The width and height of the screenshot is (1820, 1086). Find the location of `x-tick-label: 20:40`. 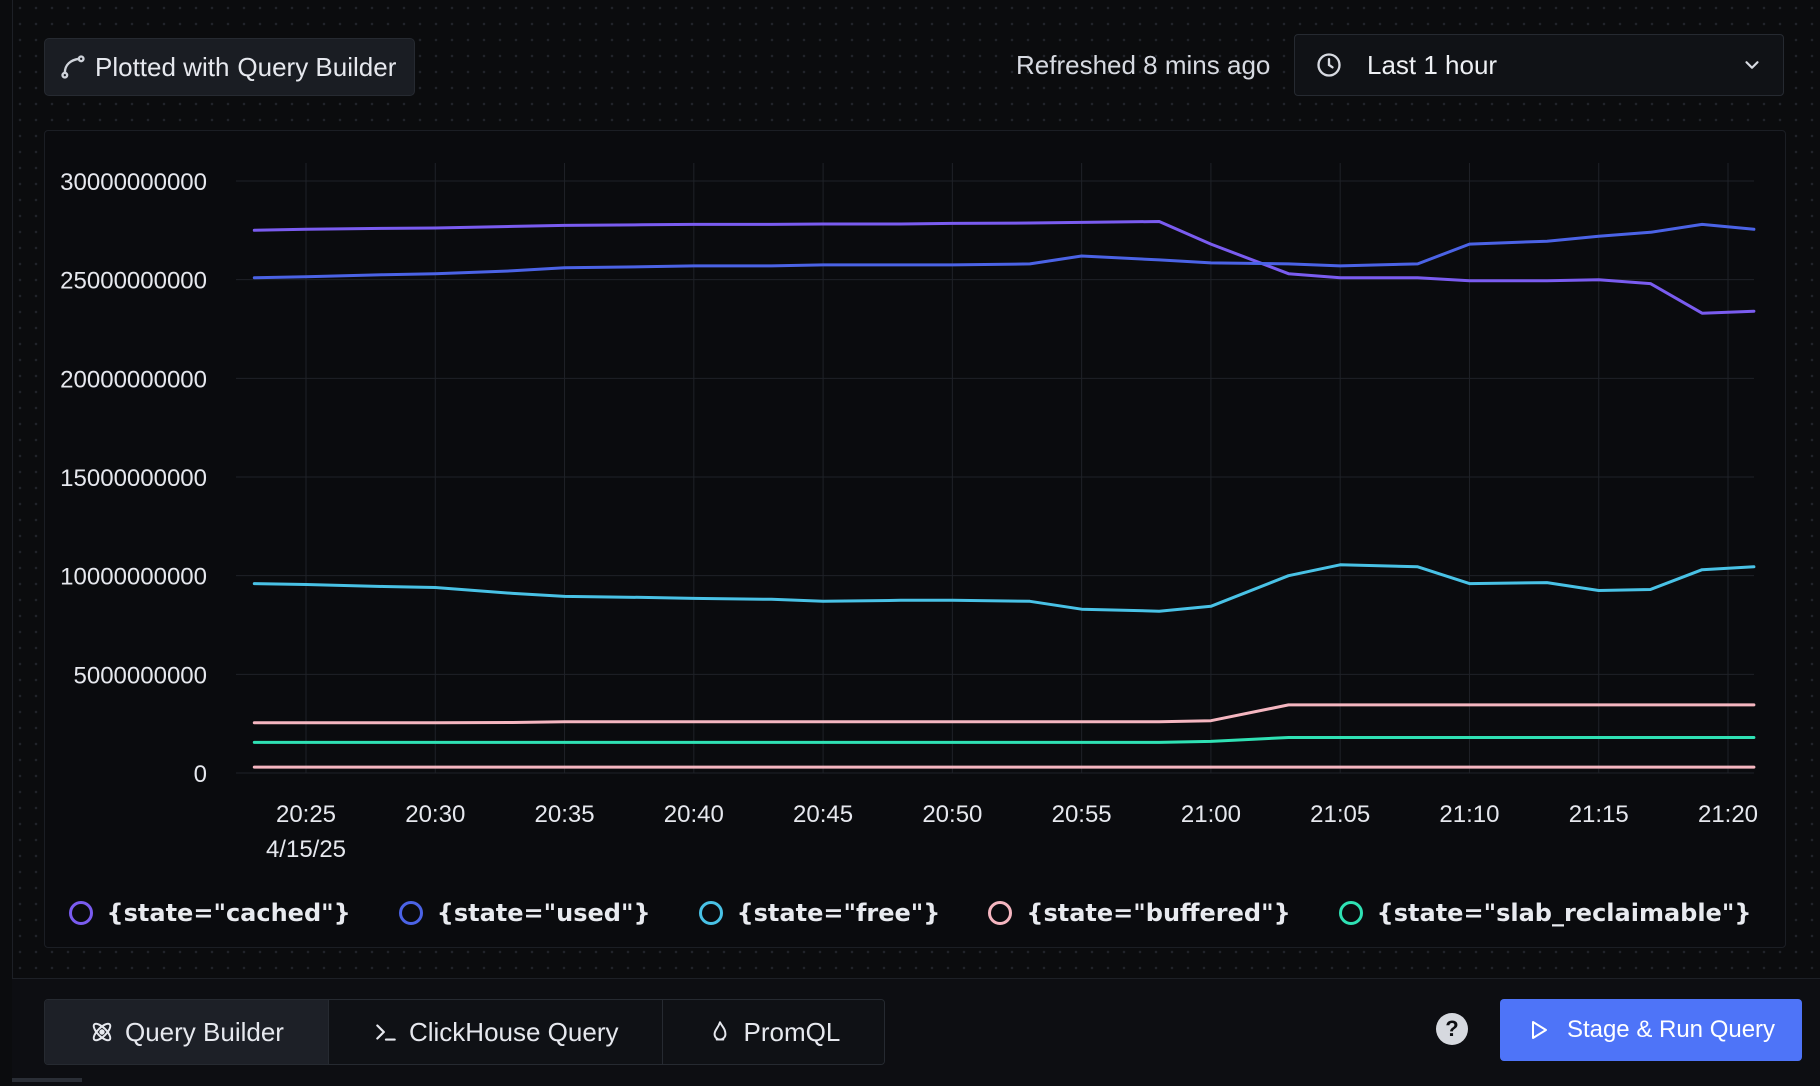

x-tick-label: 20:40 is located at coordinates (694, 814).